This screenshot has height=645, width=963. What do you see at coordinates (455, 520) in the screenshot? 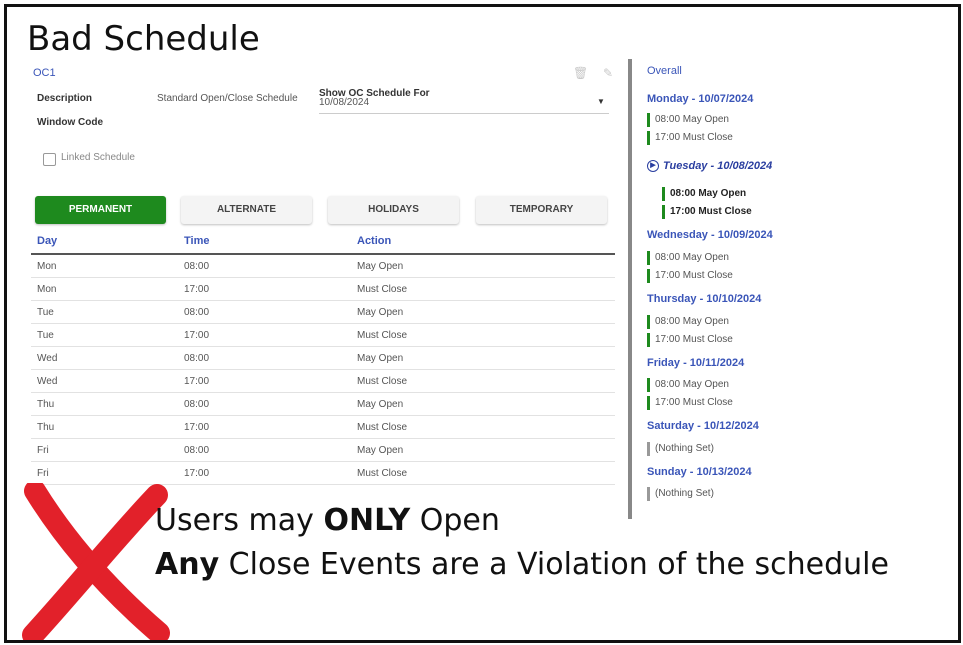
I see `caption-text: Open` at bounding box center [455, 520].